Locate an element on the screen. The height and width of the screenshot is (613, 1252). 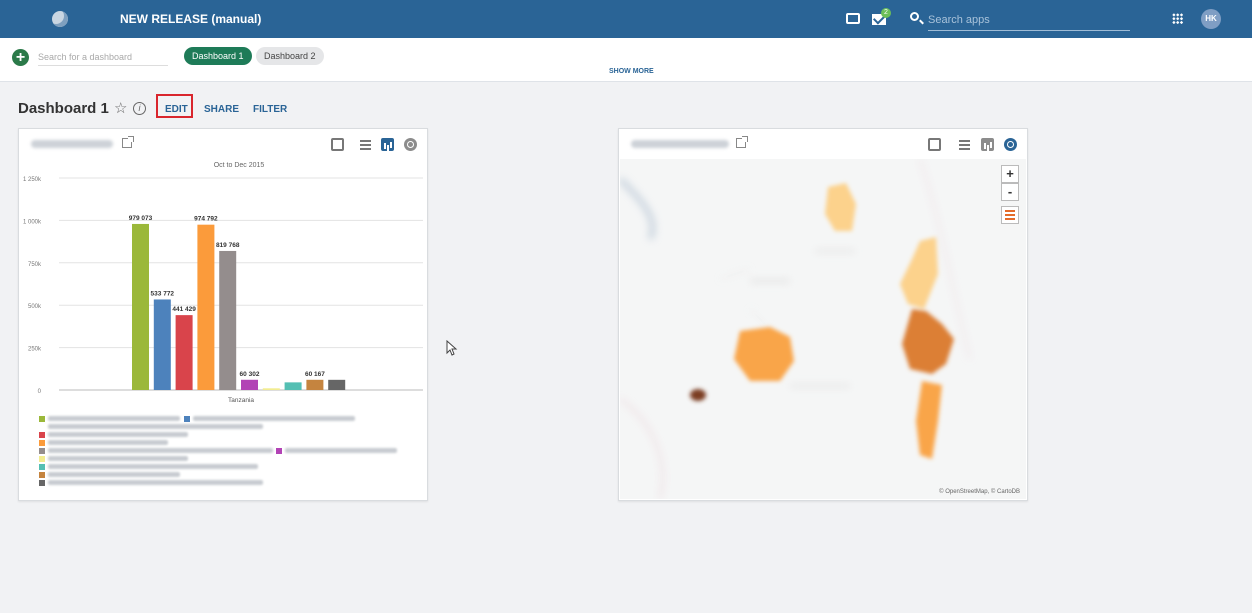
data-label: 441 429 is located at coordinates (184, 309).